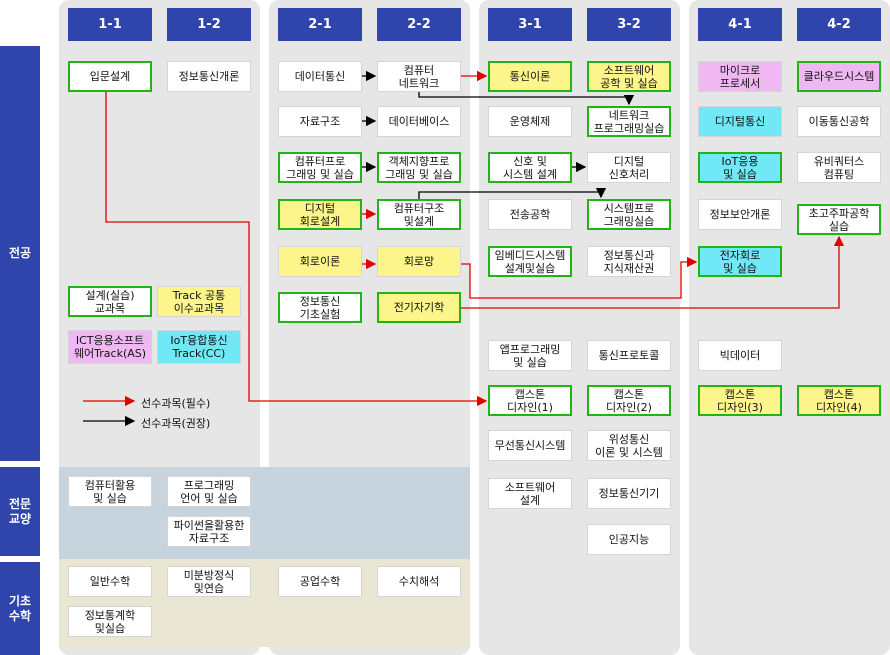 The height and width of the screenshot is (655, 890). Describe the element at coordinates (512, 193) in the screenshot. I see `arrow-arch-to-sysprog` at that location.